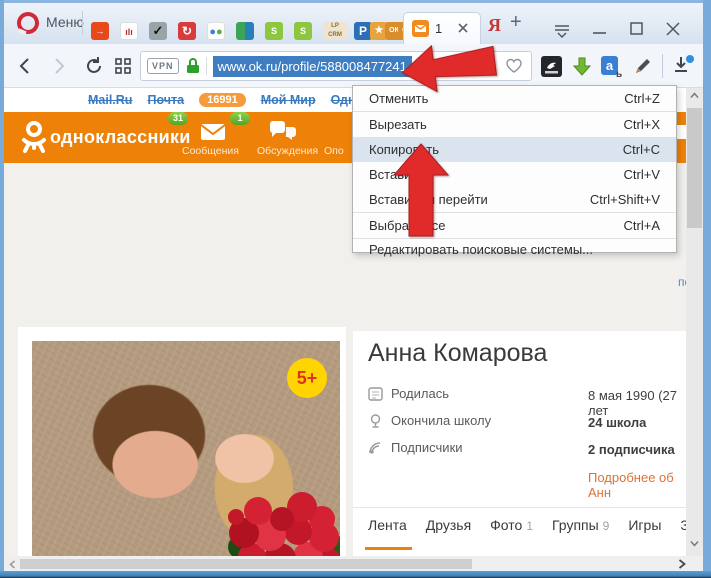  I want to click on discussions-badge: 1, so click(240, 118).